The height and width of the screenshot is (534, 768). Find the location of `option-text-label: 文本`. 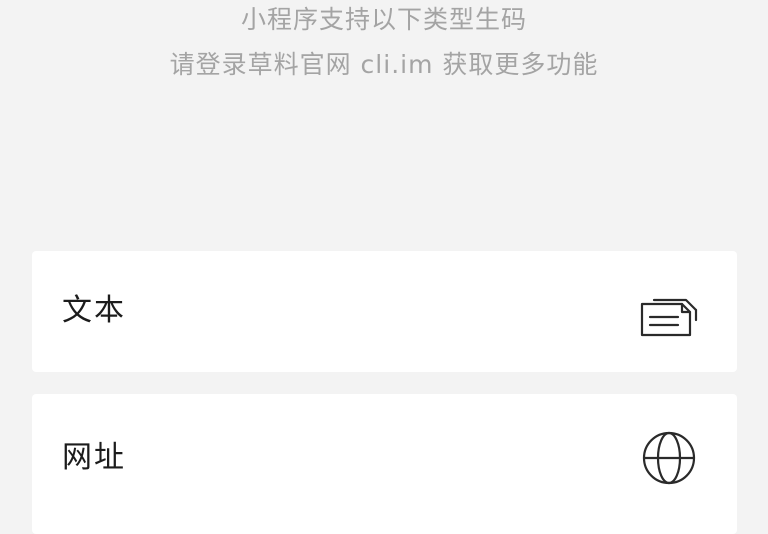

option-text-label: 文本 is located at coordinates (94, 310).